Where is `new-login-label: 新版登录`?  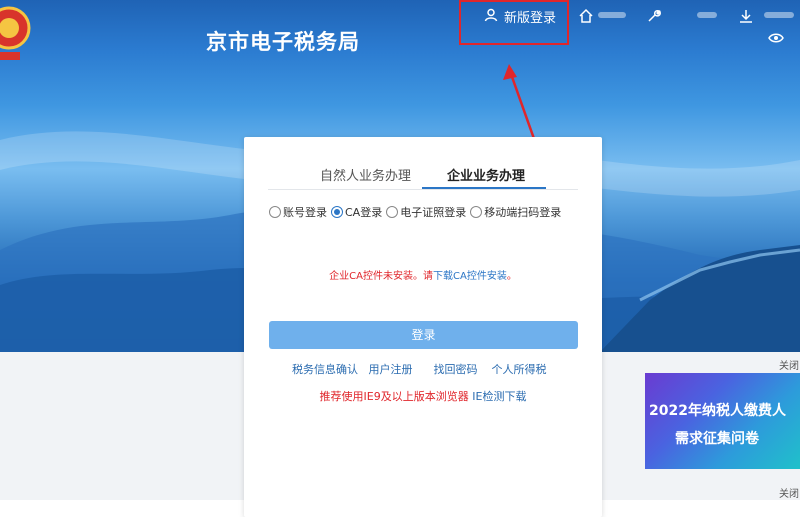 new-login-label: 新版登录 is located at coordinates (530, 18).